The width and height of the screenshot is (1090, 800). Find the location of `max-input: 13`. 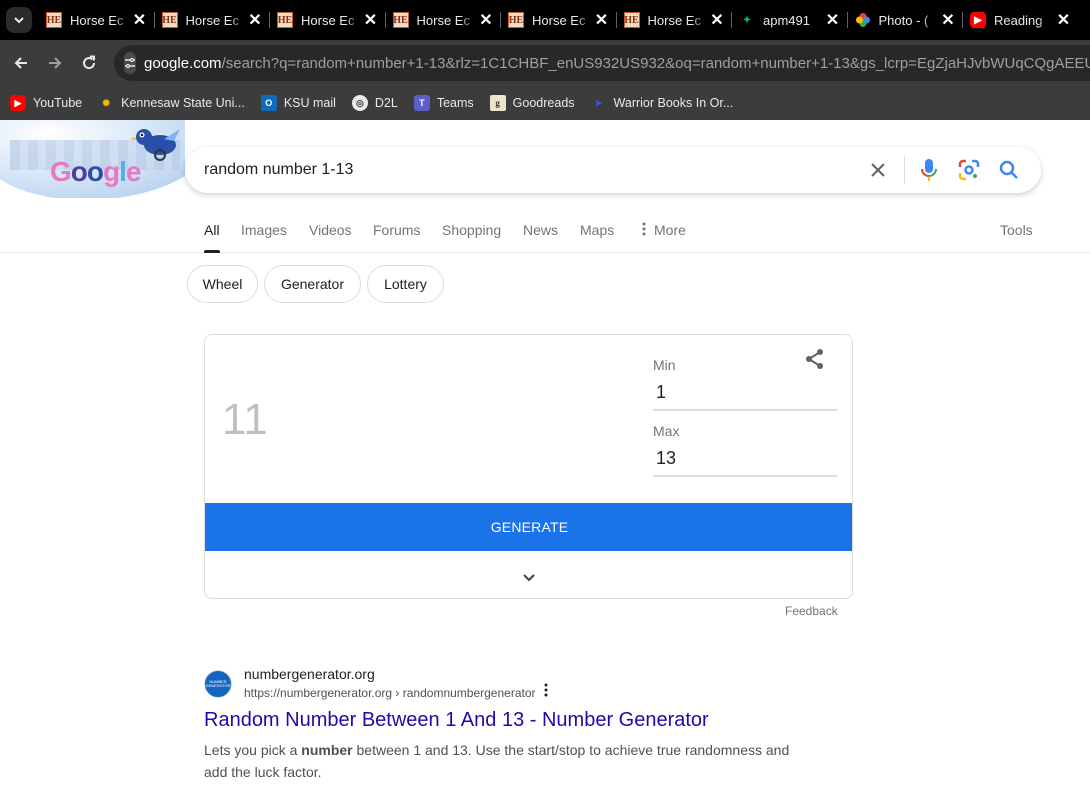

max-input: 13 is located at coordinates (666, 458).